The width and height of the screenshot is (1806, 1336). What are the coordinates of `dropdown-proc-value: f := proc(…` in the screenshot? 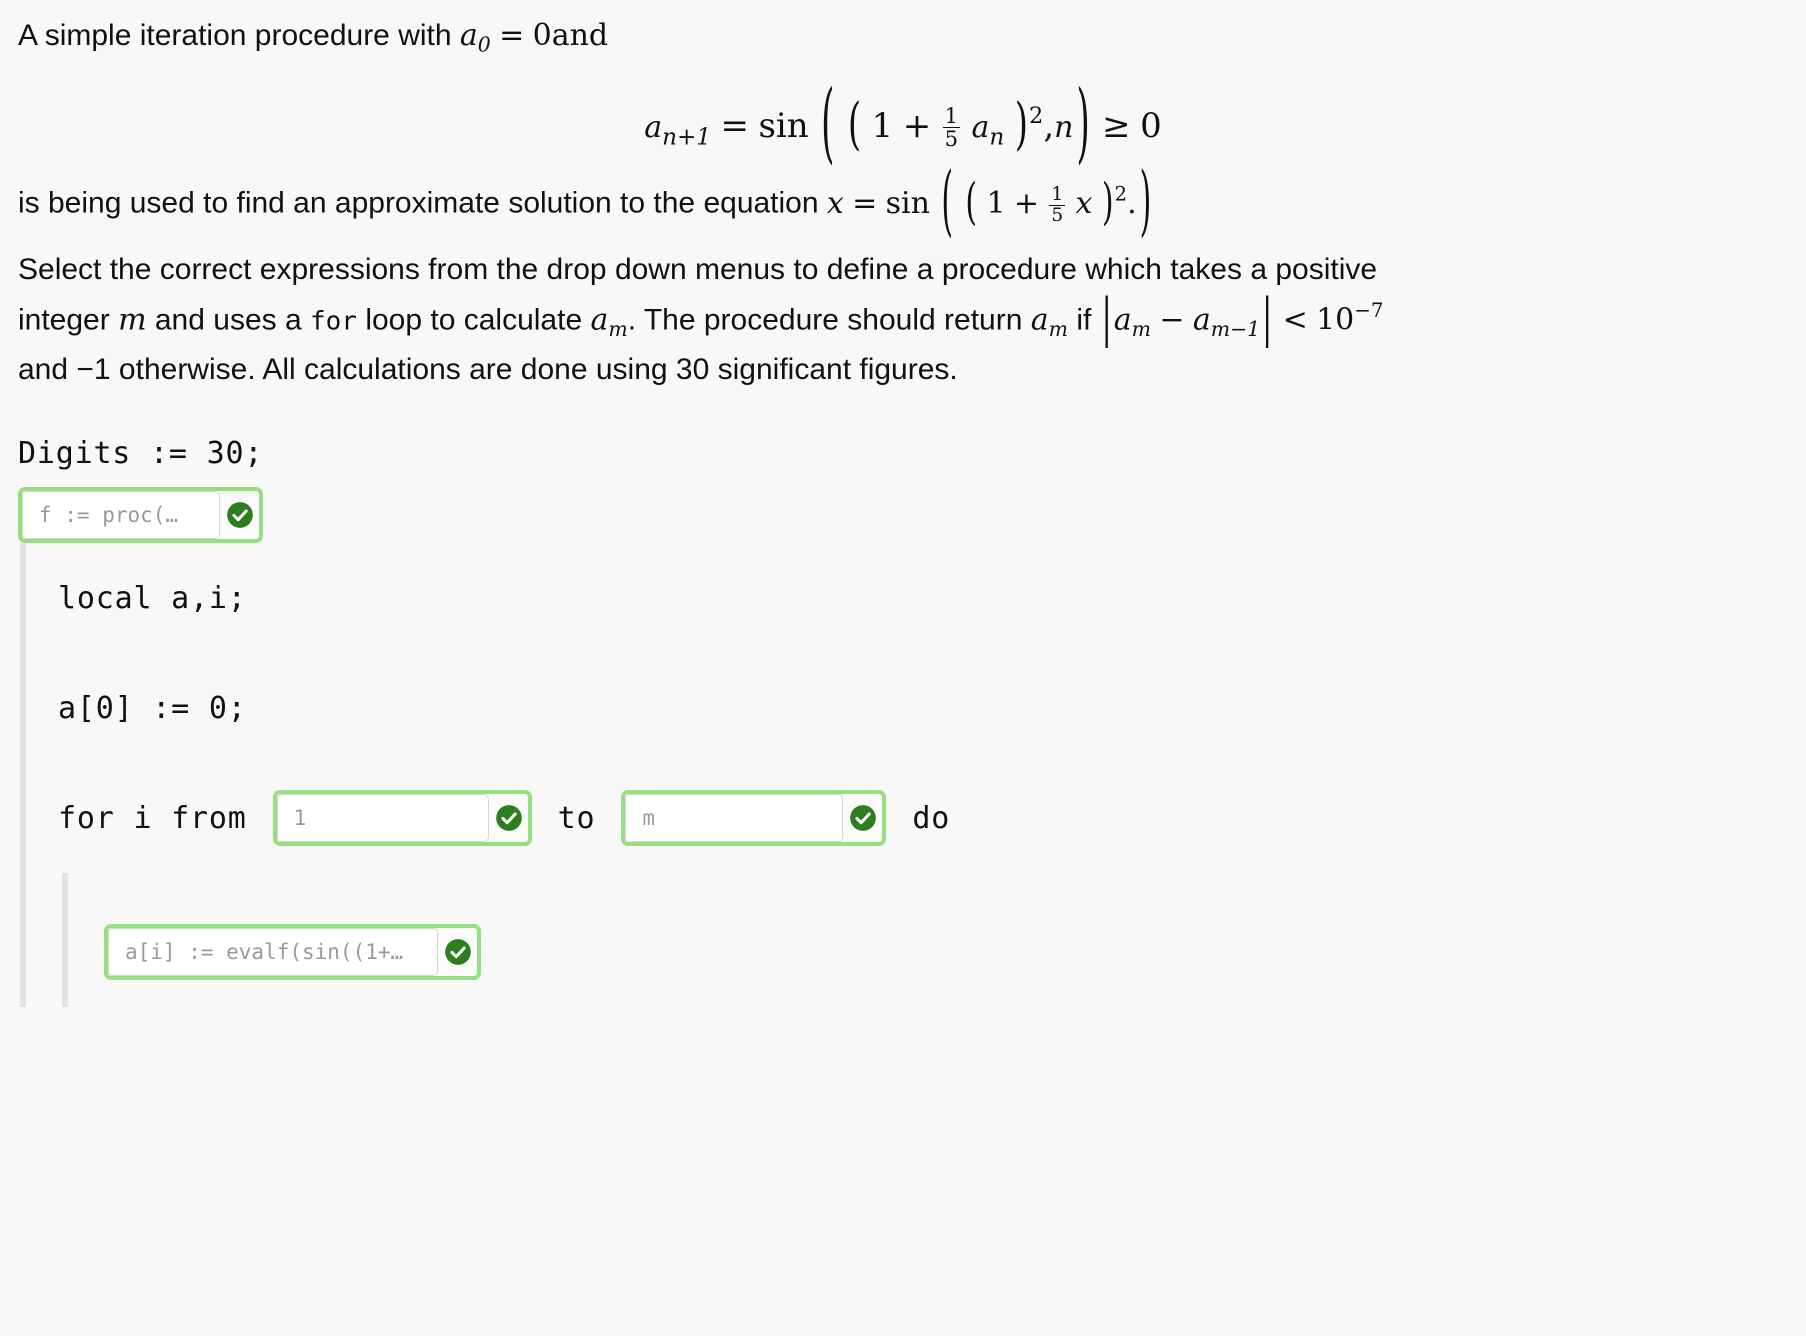 It's located at (109, 515).